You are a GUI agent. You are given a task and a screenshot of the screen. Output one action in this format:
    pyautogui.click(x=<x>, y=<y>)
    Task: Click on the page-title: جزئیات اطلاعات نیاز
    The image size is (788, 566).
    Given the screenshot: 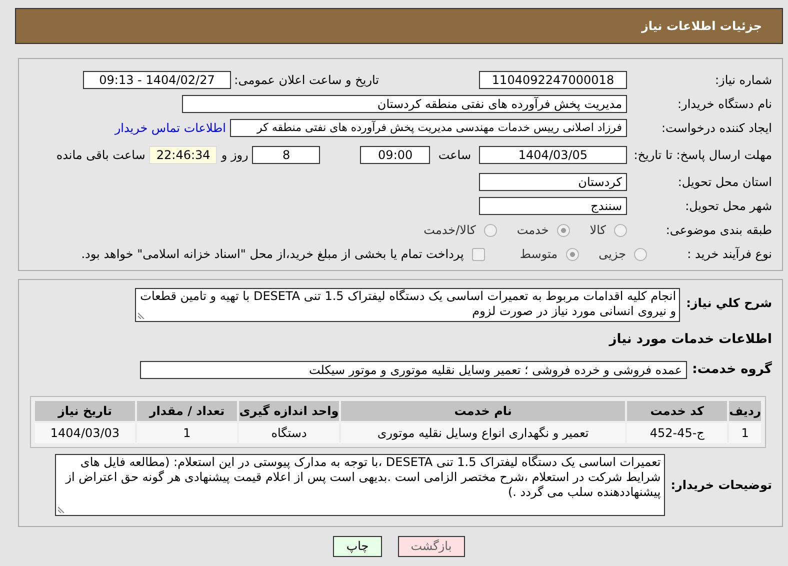 What is the action you would take?
    pyautogui.click(x=701, y=26)
    